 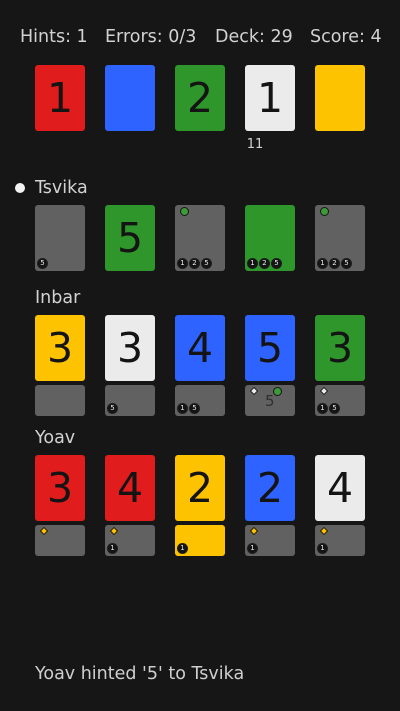 I want to click on tsvika-card-3: 125, so click(x=200, y=238).